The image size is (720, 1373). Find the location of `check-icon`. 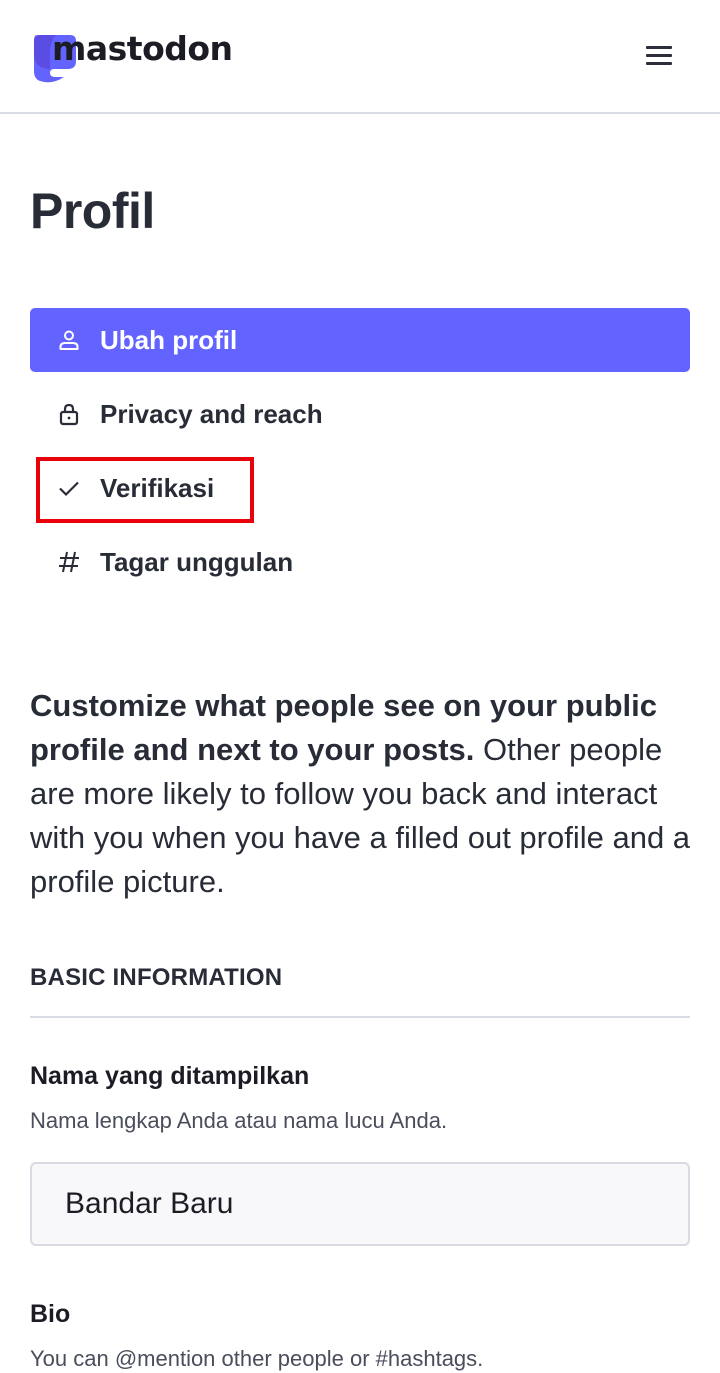

check-icon is located at coordinates (69, 488).